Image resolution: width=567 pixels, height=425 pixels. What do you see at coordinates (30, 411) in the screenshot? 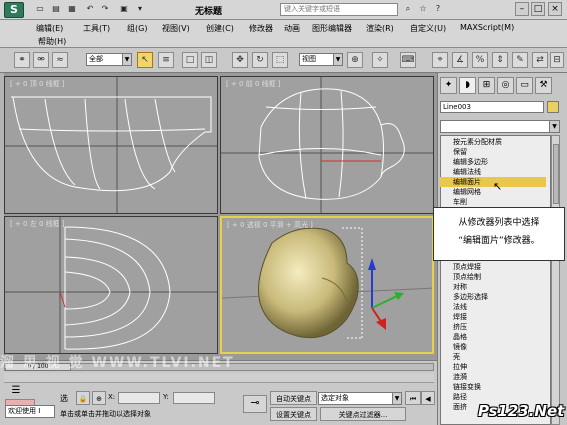
I see `welcome-field: 欢迎使用 I` at bounding box center [30, 411].